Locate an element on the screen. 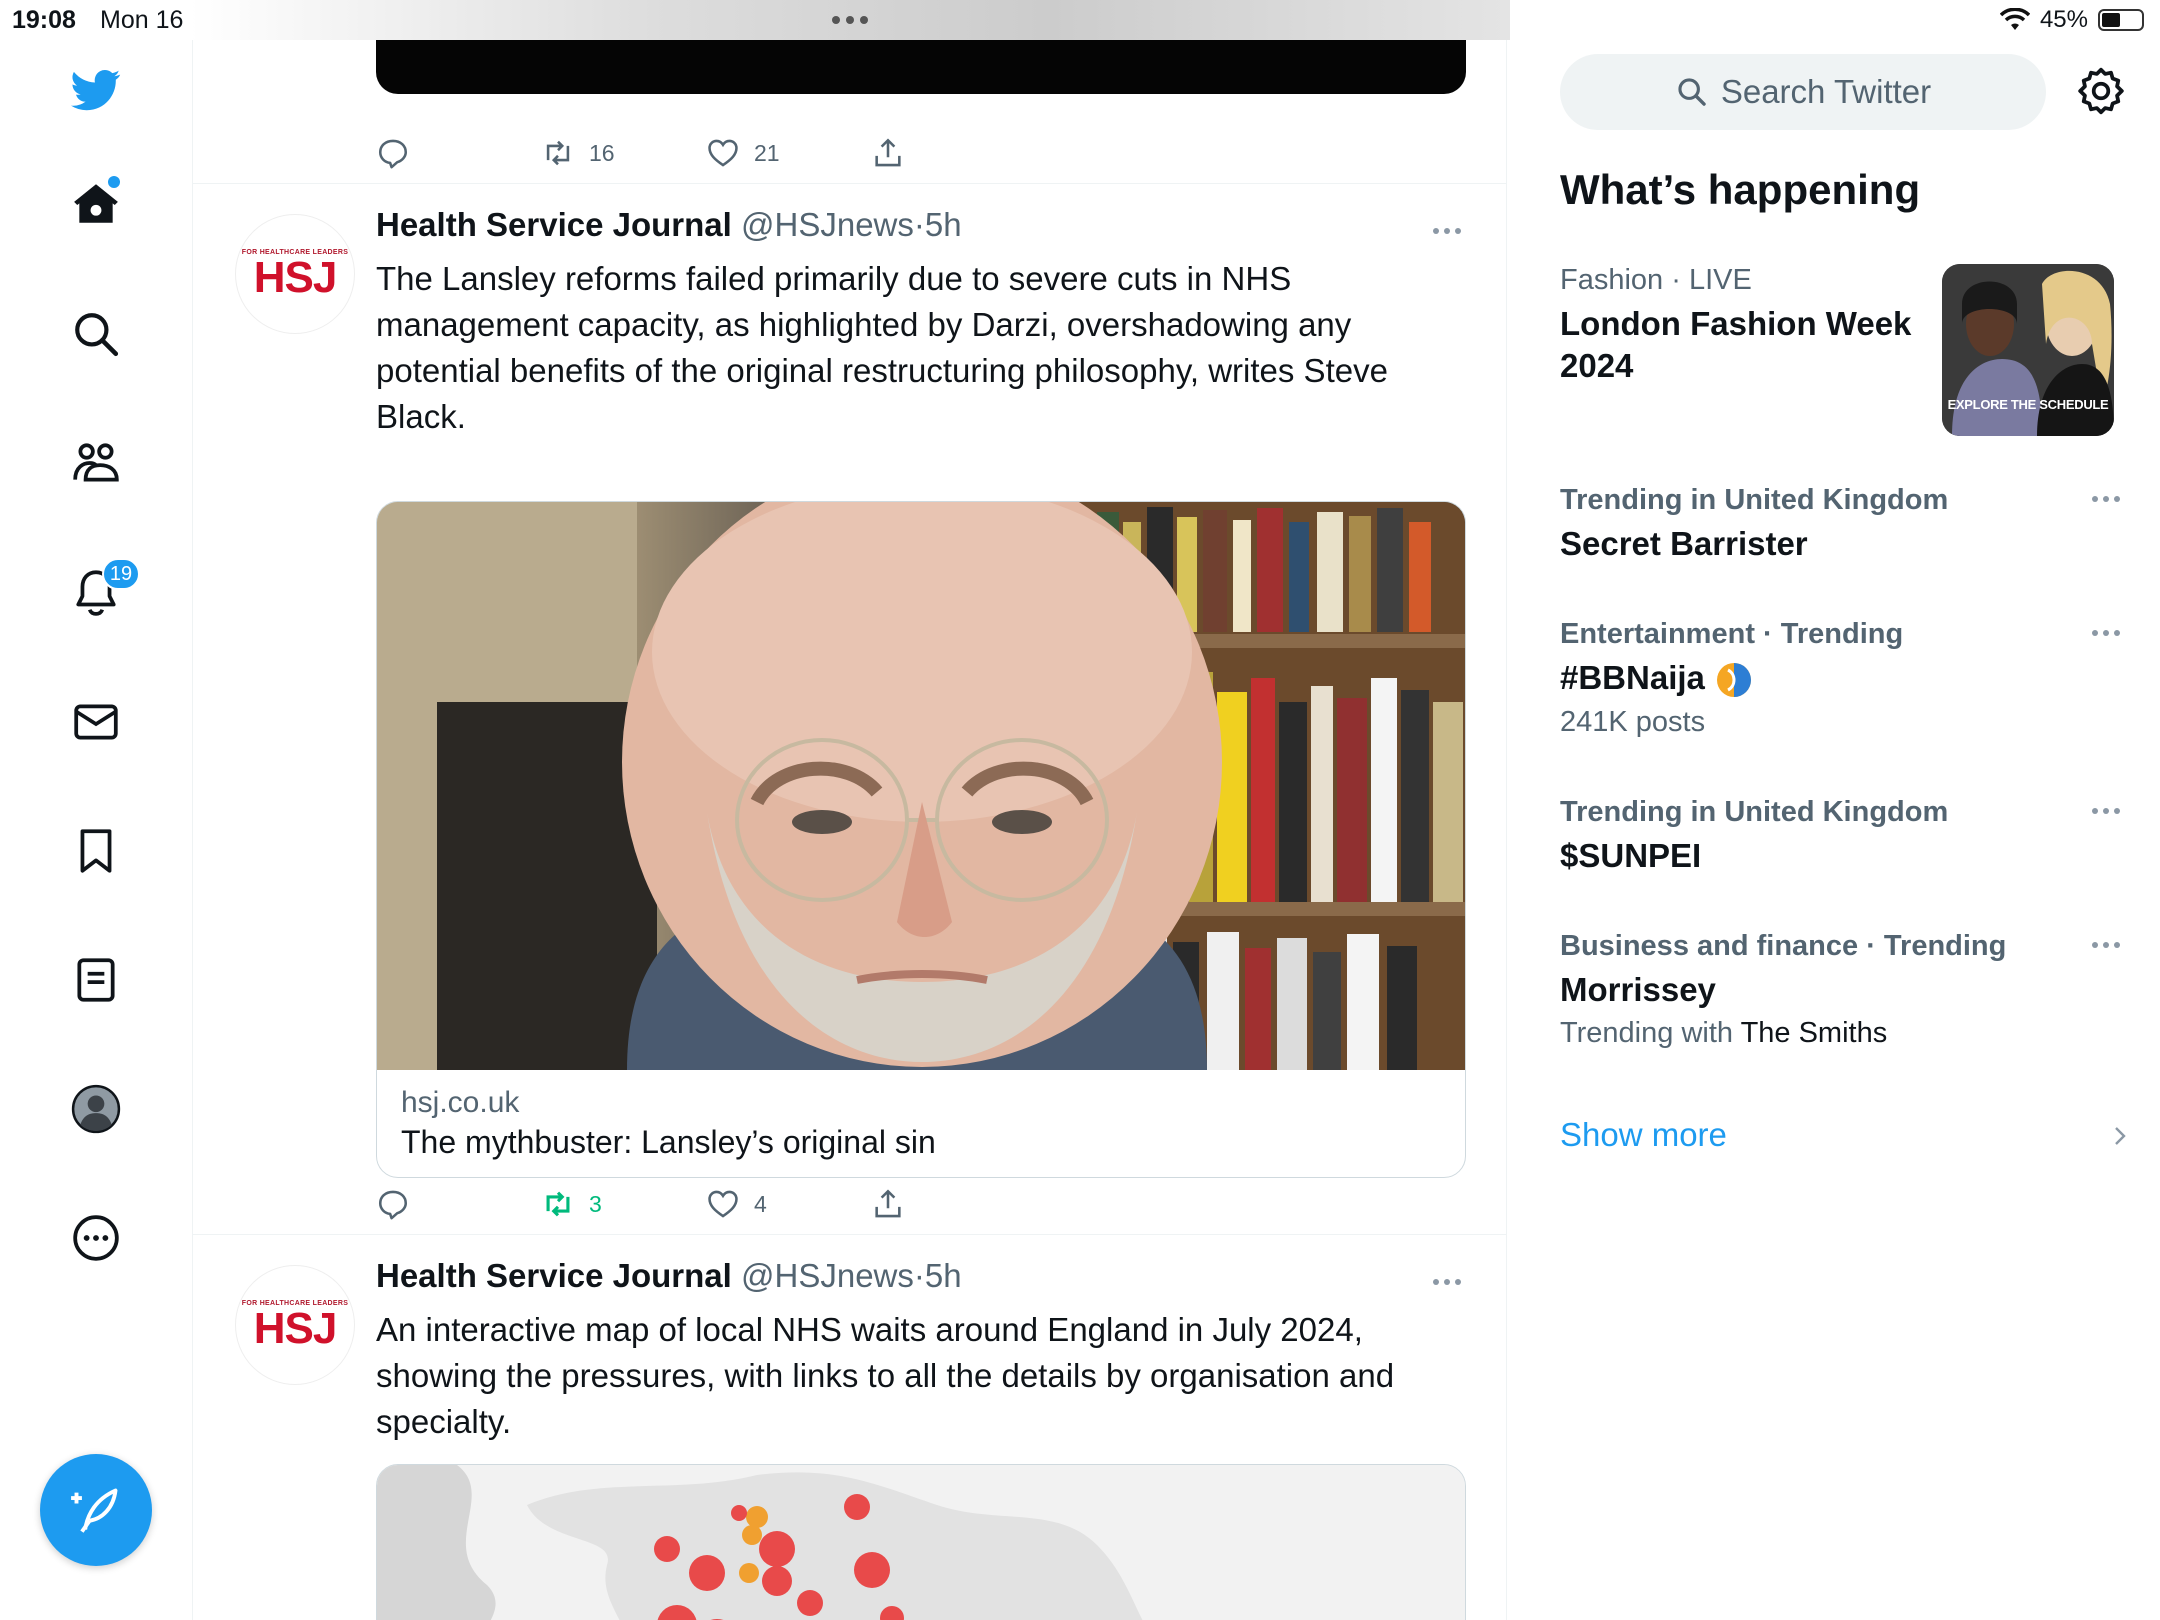 The image size is (2160, 1620). trend-name: Morrissey is located at coordinates (1638, 989).